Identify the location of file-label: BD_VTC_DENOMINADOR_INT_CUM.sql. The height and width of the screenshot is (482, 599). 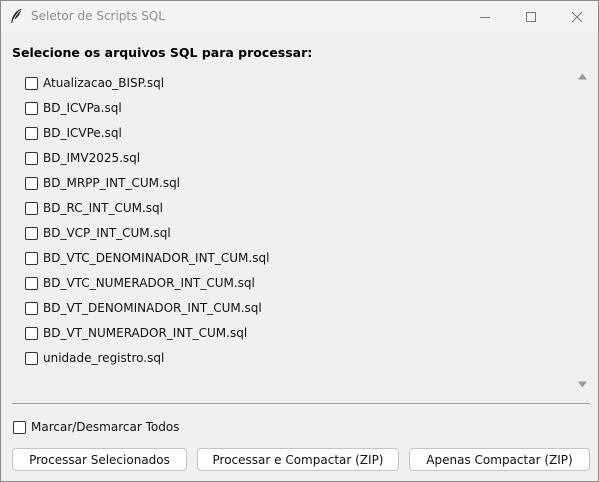
(156, 258).